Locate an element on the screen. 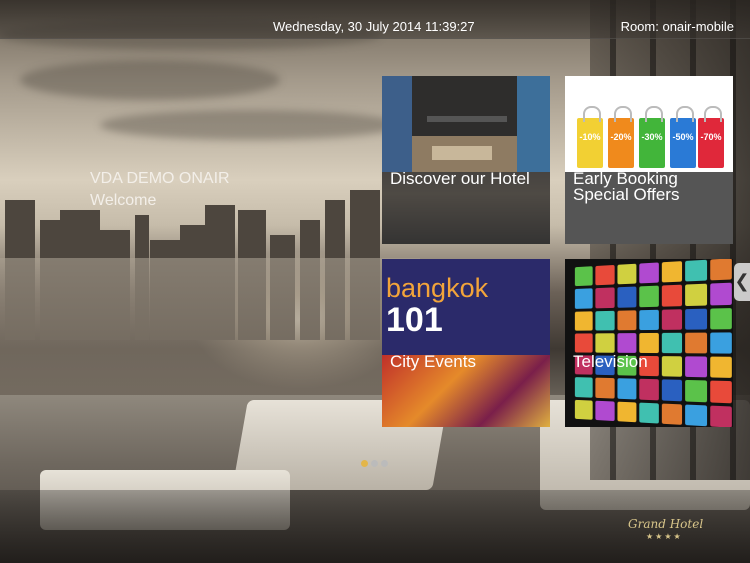 The height and width of the screenshot is (563, 750). star-rating: ★★★★ is located at coordinates (664, 536).